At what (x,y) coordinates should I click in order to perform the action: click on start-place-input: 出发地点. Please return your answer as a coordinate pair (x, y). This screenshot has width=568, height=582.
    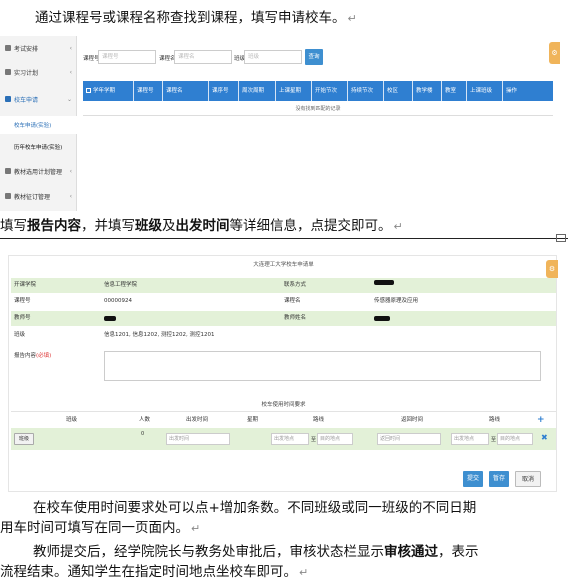
    Looking at the image, I should click on (290, 439).